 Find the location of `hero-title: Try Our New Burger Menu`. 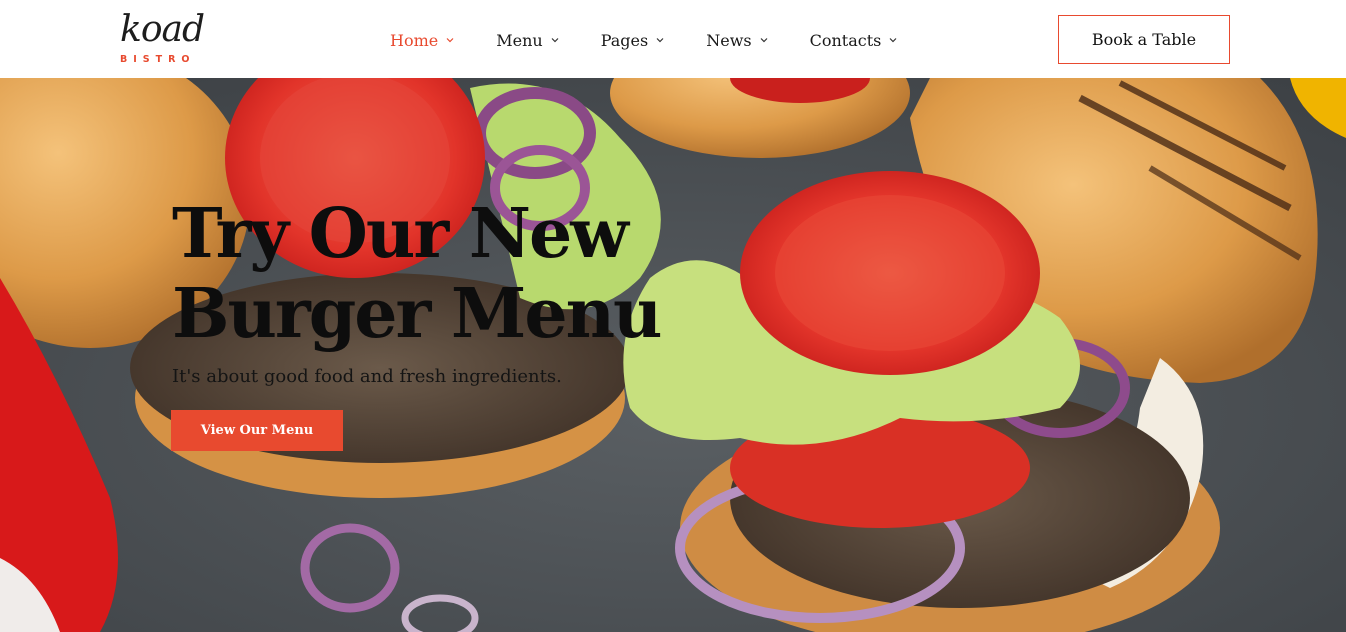

hero-title: Try Our New Burger Menu is located at coordinates (432, 274).